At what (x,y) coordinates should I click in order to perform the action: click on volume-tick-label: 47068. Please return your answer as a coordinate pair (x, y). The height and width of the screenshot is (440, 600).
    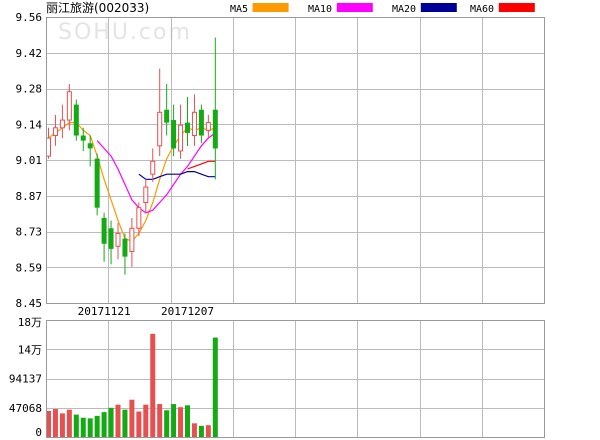
    Looking at the image, I should click on (25, 408).